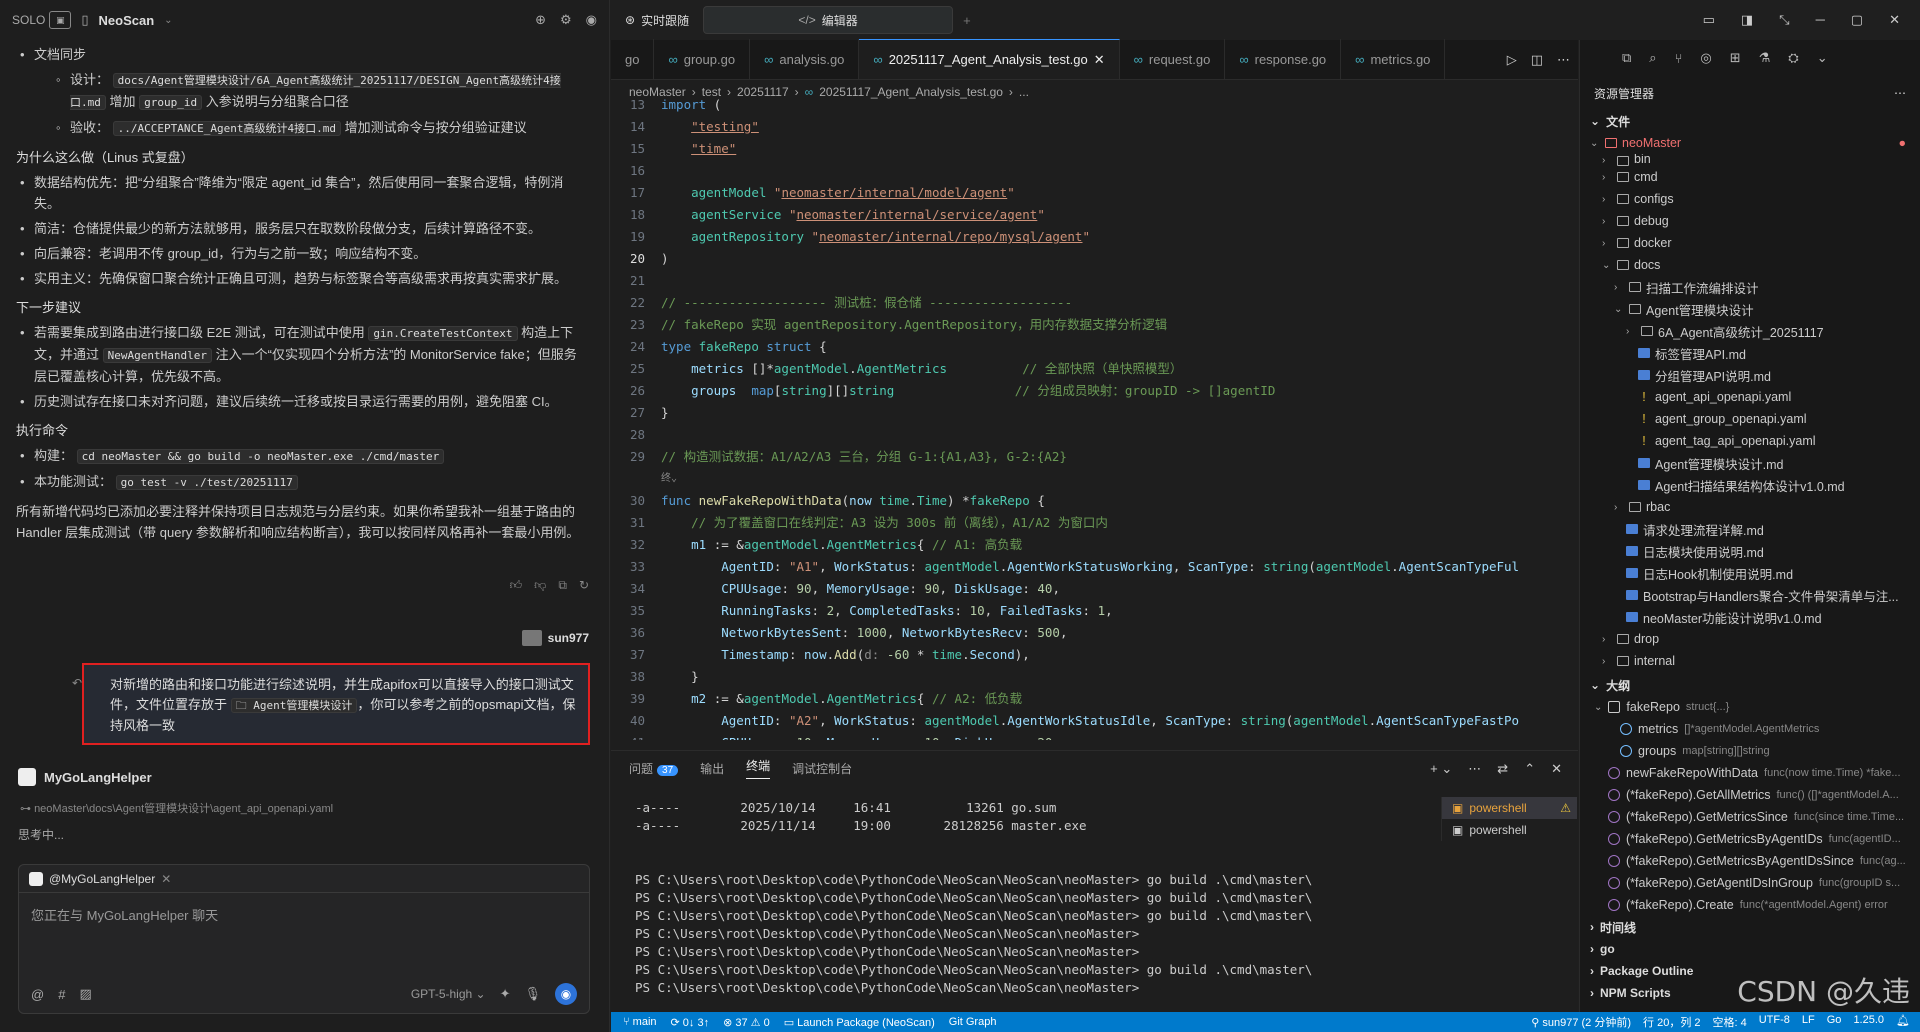  Describe the element at coordinates (1750, 661) in the screenshot. I see `tree-item: › internal` at that location.